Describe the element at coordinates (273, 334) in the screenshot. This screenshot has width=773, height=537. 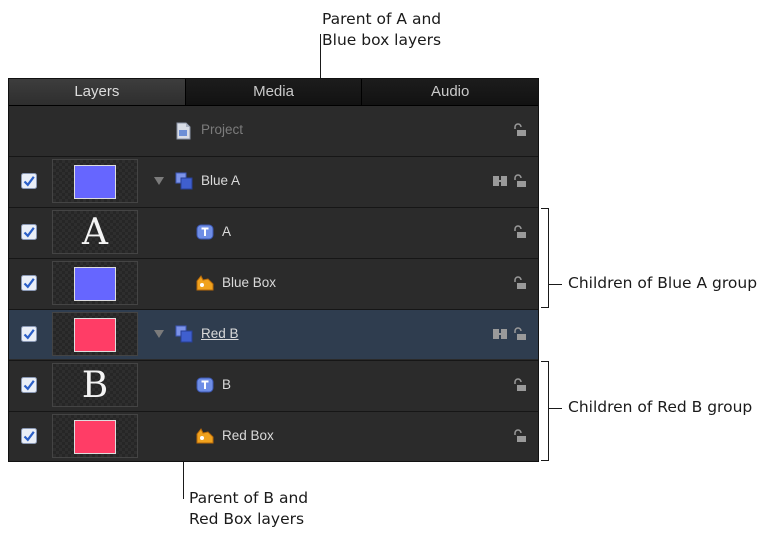
I see `layer-row-red-b: Red B` at that location.